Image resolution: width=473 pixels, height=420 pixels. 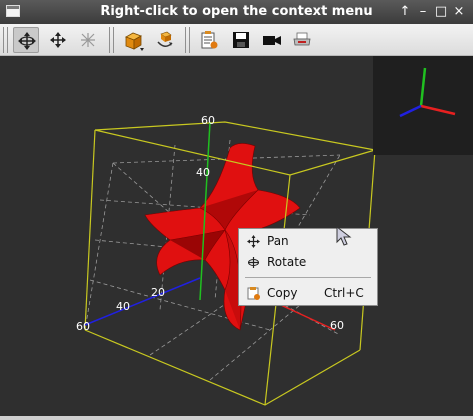 I want to click on printer-icon, so click(x=302, y=39).